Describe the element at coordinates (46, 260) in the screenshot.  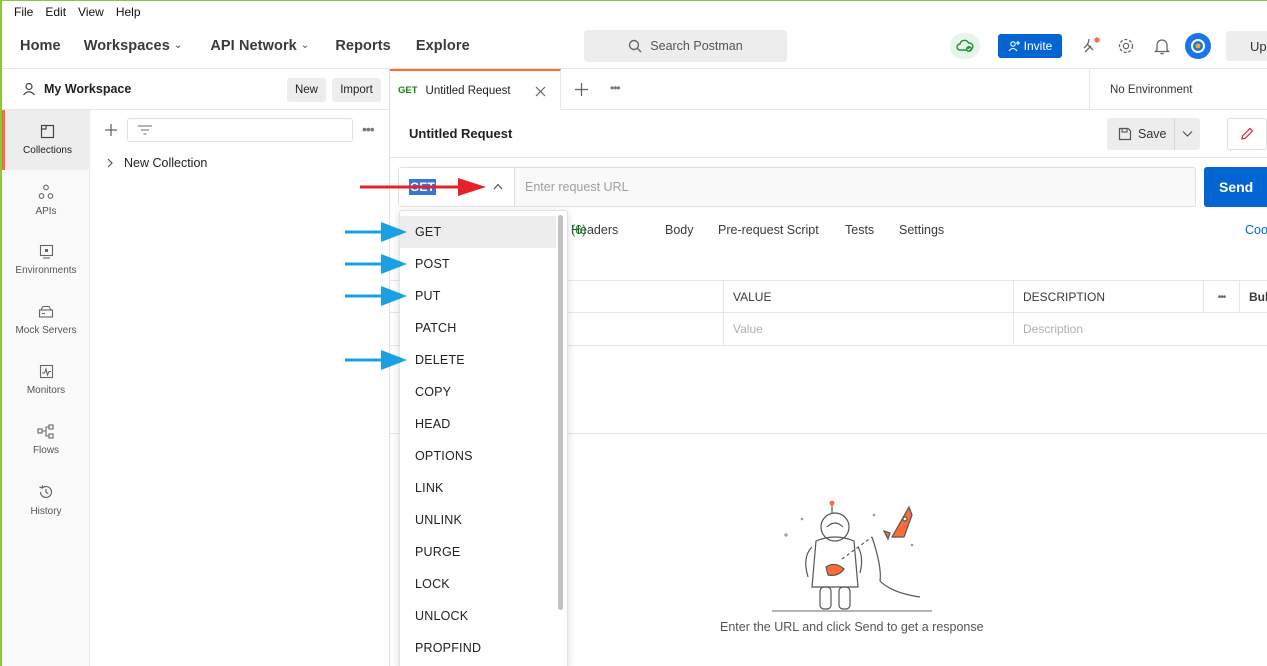
I see `sidebar-item-environments: Environments` at that location.